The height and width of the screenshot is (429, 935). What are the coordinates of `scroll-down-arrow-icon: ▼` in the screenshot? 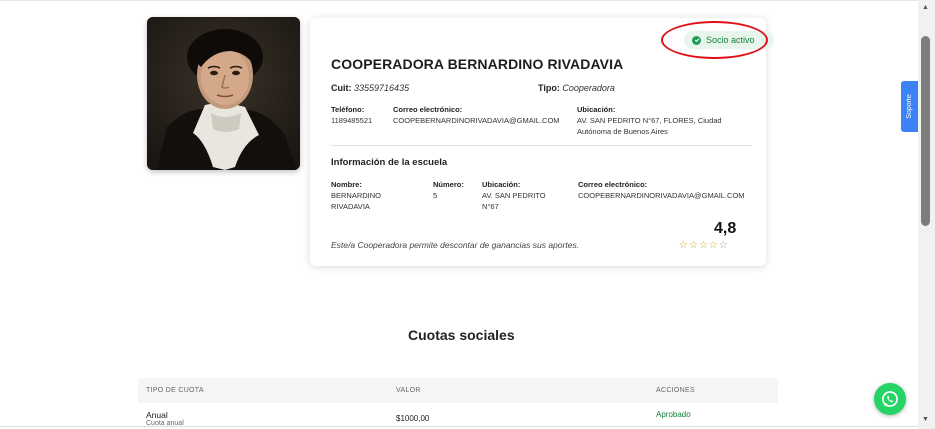 It's located at (925, 419).